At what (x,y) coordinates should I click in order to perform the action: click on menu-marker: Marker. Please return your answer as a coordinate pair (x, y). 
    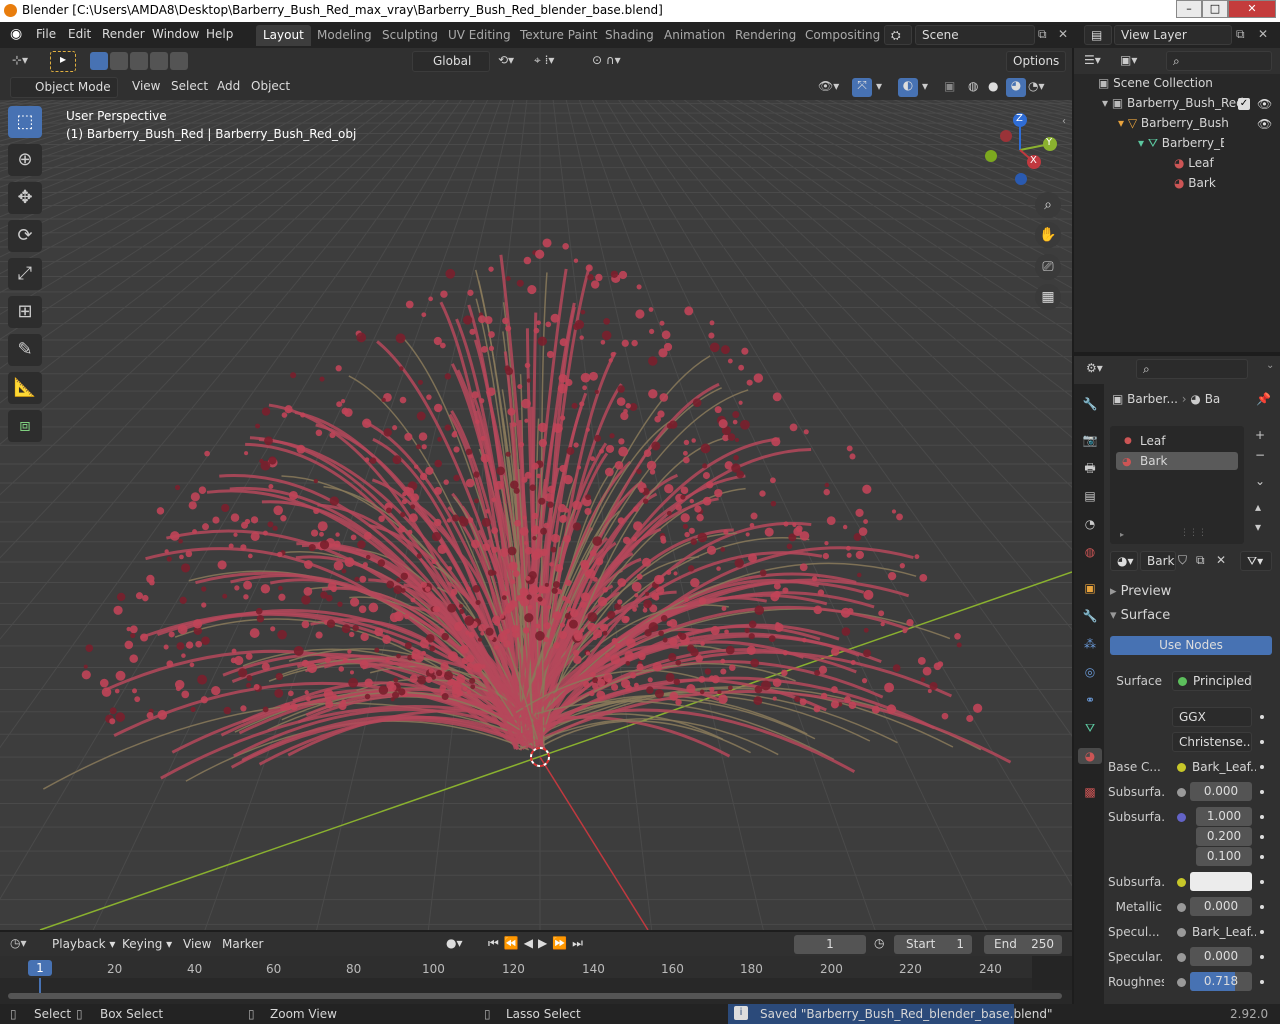
    Looking at the image, I should click on (242, 944).